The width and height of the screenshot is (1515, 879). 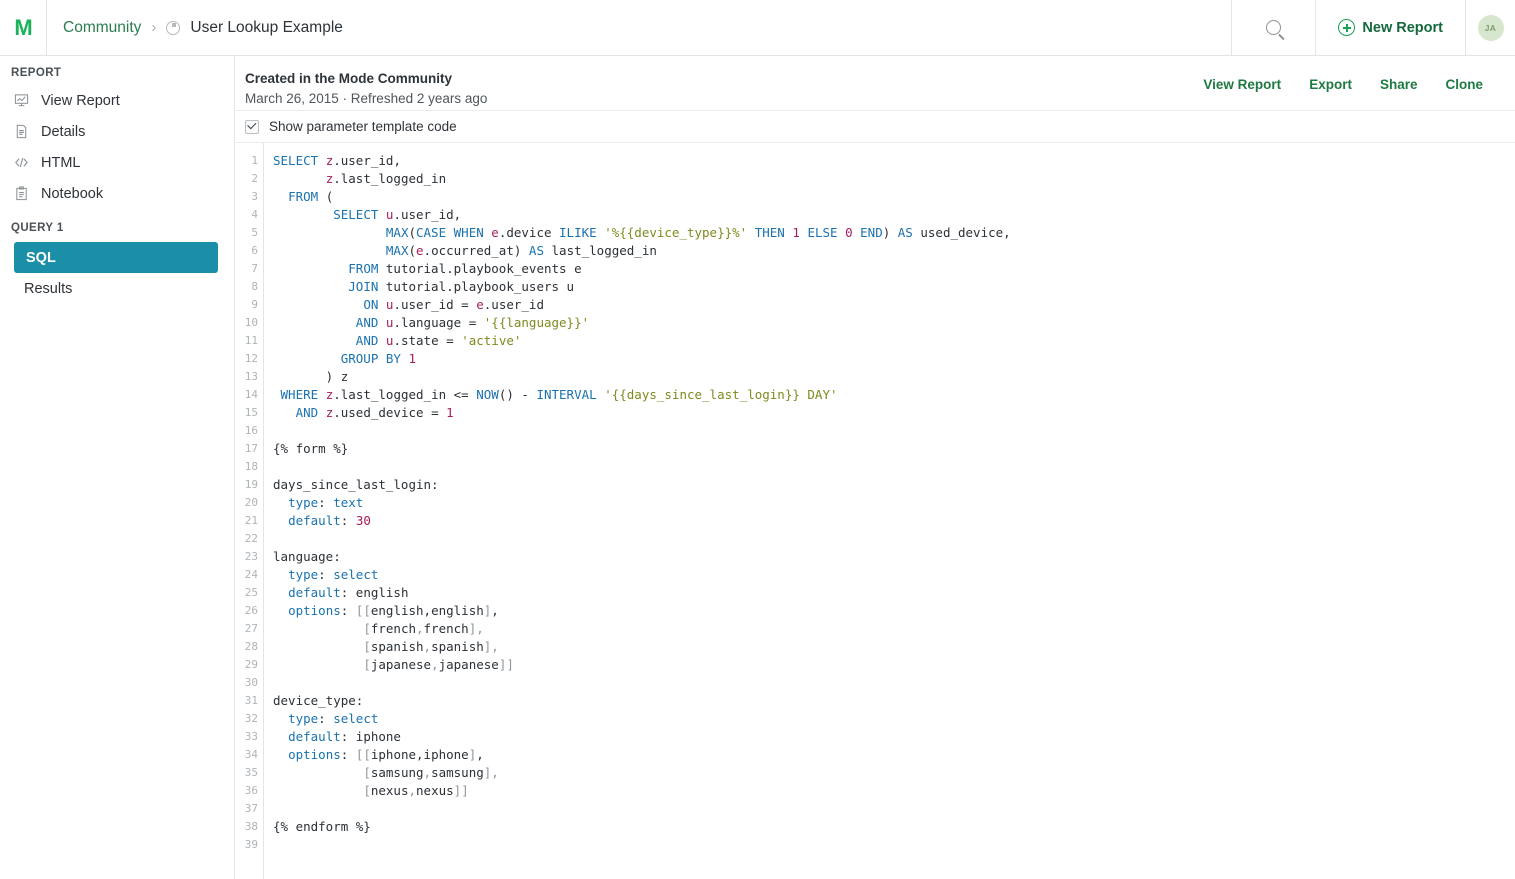 I want to click on code-line: [french,french],, so click(x=423, y=628).